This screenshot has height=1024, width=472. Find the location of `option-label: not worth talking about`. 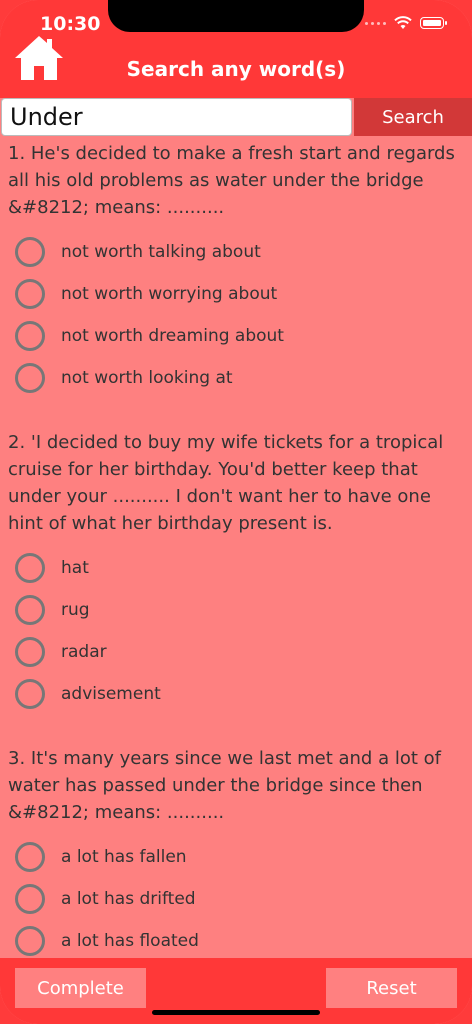

option-label: not worth talking about is located at coordinates (161, 252).